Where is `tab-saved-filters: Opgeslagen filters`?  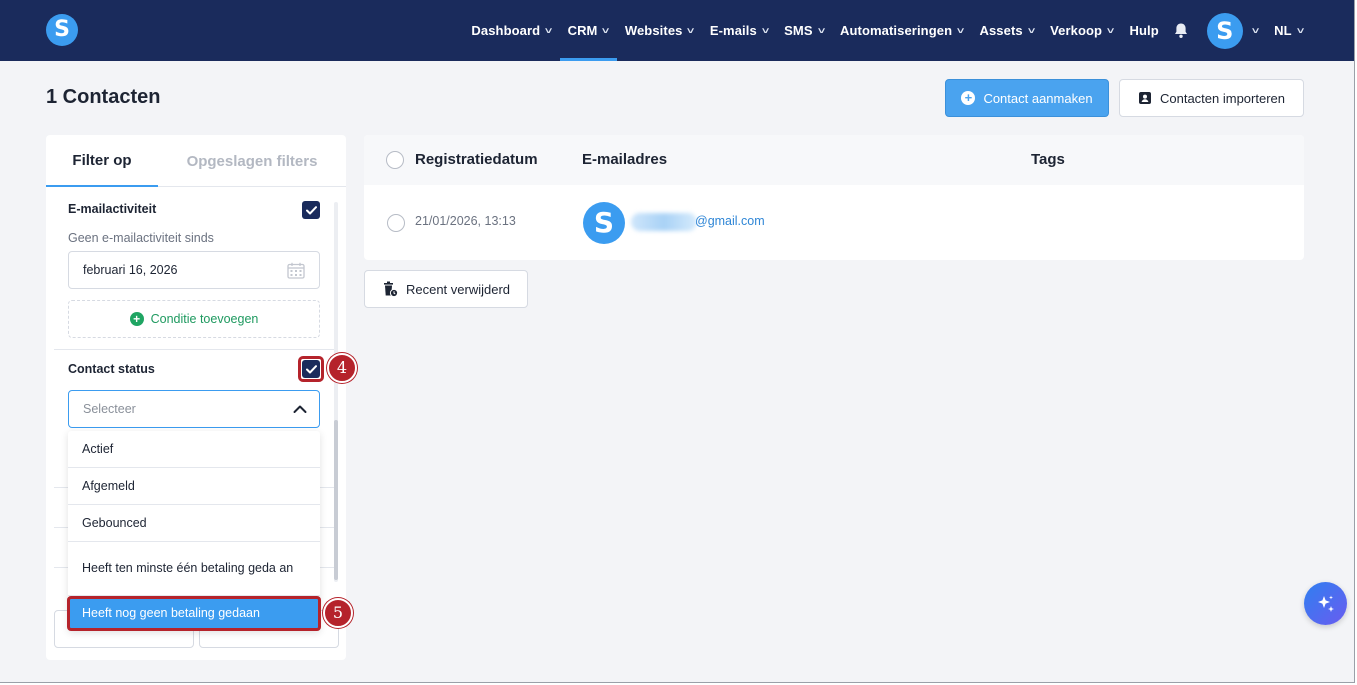 tab-saved-filters: Opgeslagen filters is located at coordinates (252, 161).